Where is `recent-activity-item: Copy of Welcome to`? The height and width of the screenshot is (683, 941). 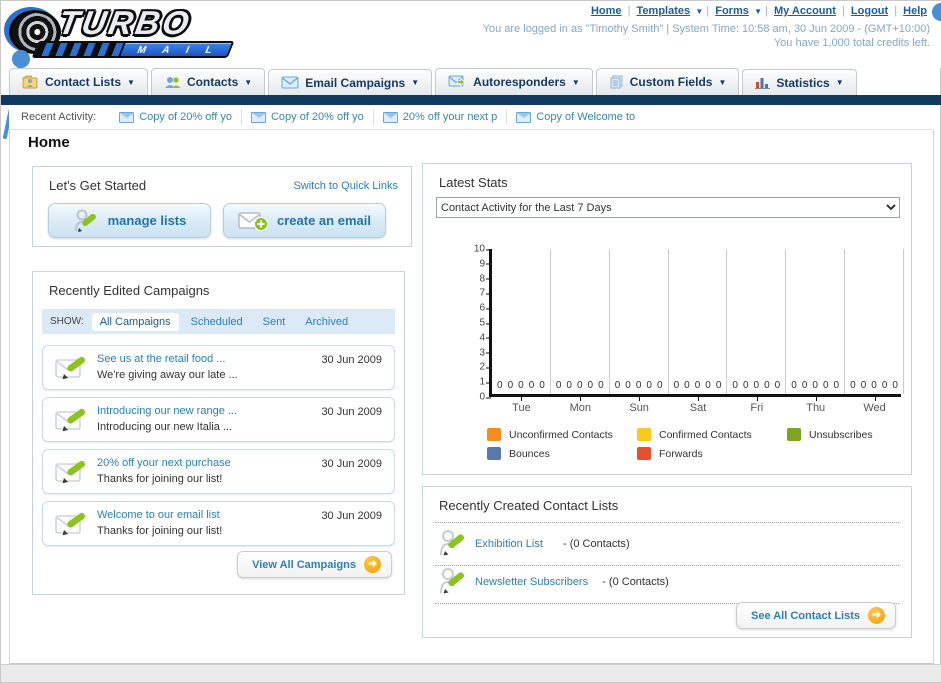 recent-activity-item: Copy of Welcome to is located at coordinates (575, 117).